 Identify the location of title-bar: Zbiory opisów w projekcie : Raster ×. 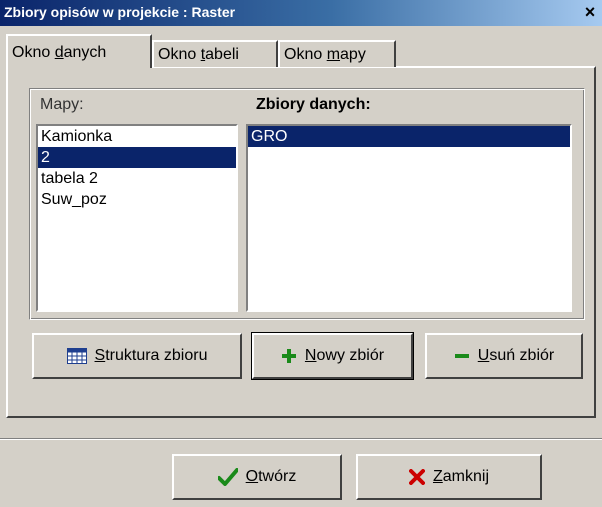
(301, 13).